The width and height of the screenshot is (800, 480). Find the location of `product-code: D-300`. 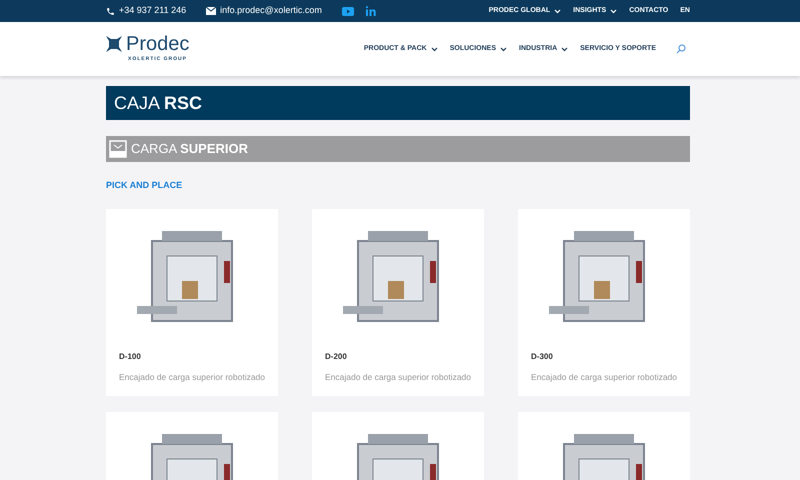

product-code: D-300 is located at coordinates (542, 356).